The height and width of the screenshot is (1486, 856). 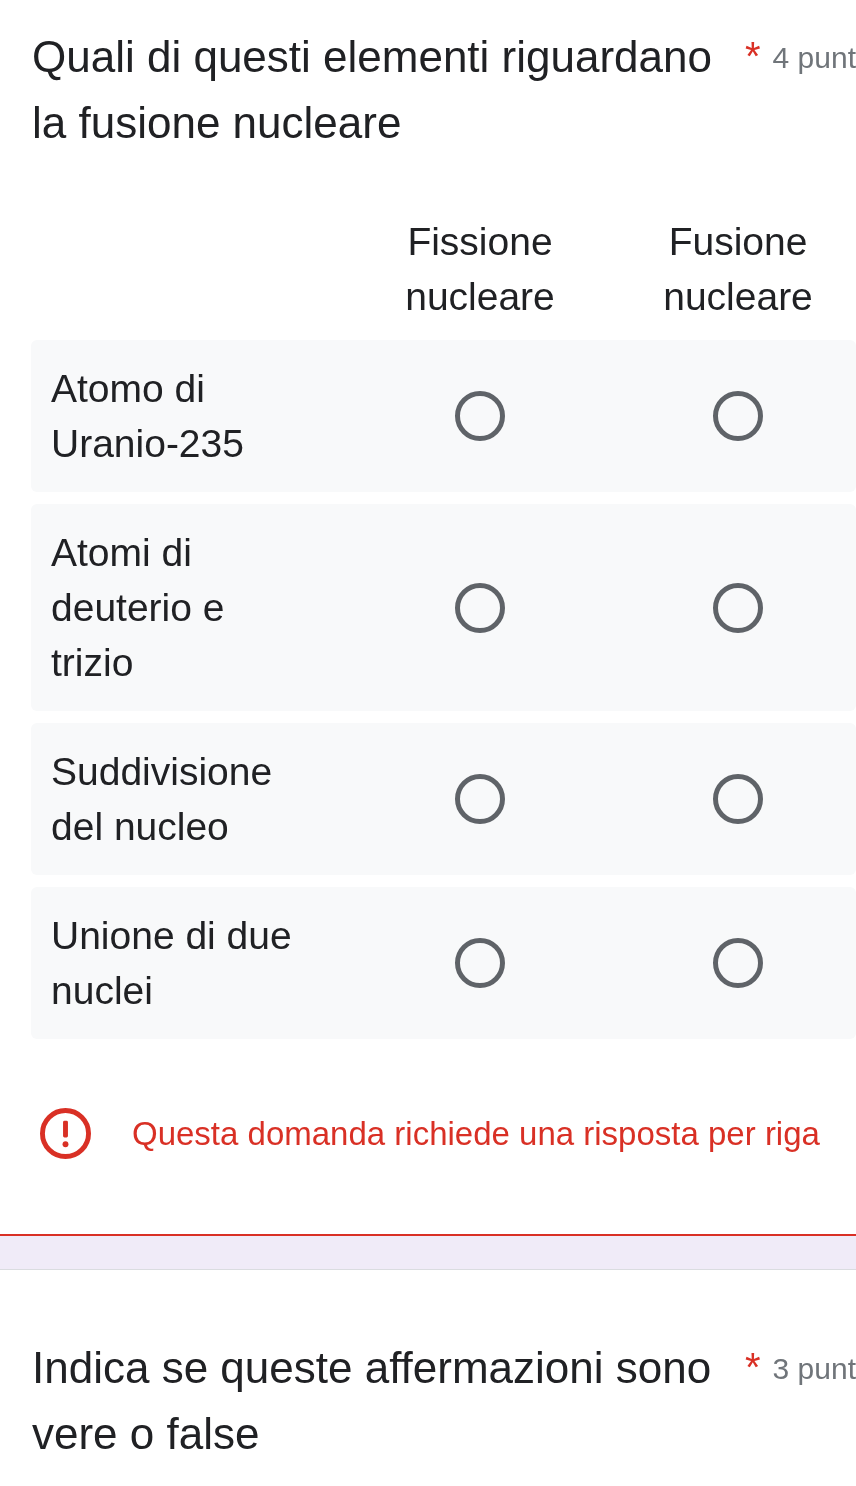 I want to click on points-label: 3 punt, so click(x=814, y=1369).